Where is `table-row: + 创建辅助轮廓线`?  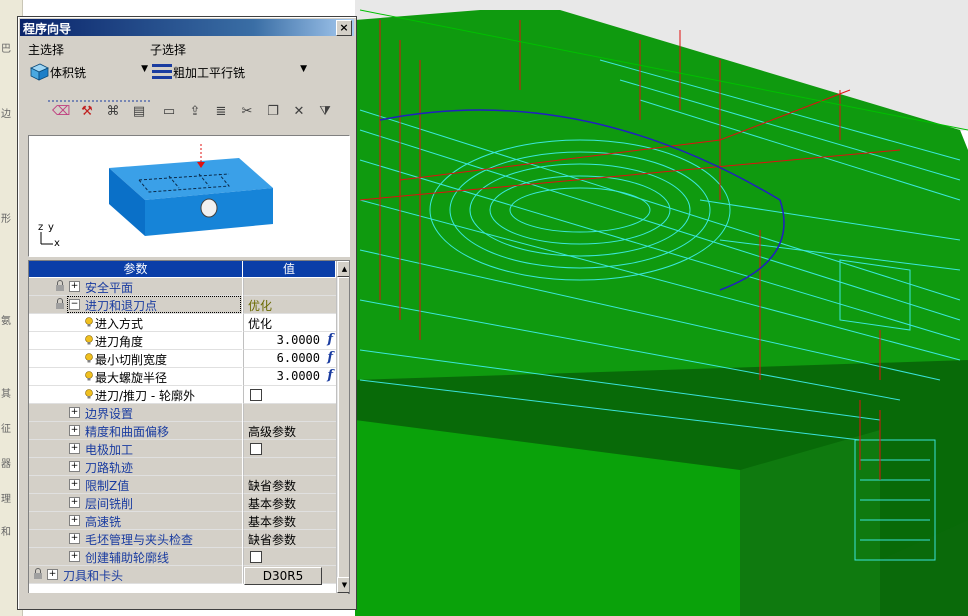 table-row: + 创建辅助轮廓线 is located at coordinates (182, 557).